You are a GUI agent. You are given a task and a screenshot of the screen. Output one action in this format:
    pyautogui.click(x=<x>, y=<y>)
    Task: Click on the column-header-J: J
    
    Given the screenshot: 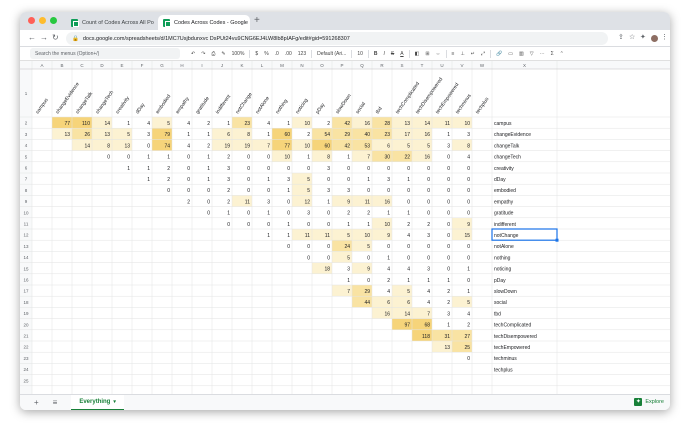 What is the action you would take?
    pyautogui.click(x=222, y=65)
    